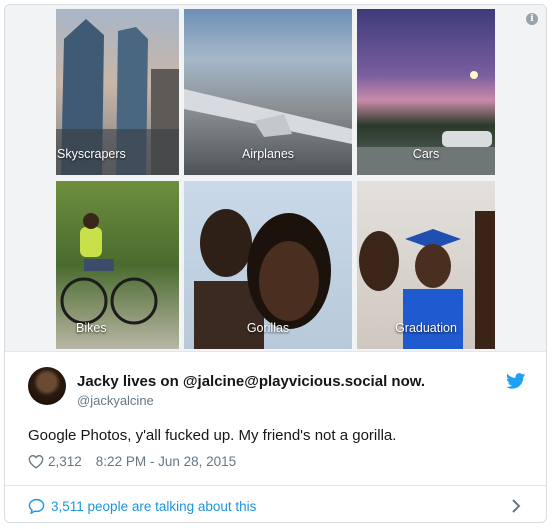 Image resolution: width=553 pixels, height=529 pixels. I want to click on author-handle: @jackyalcine, so click(115, 400).